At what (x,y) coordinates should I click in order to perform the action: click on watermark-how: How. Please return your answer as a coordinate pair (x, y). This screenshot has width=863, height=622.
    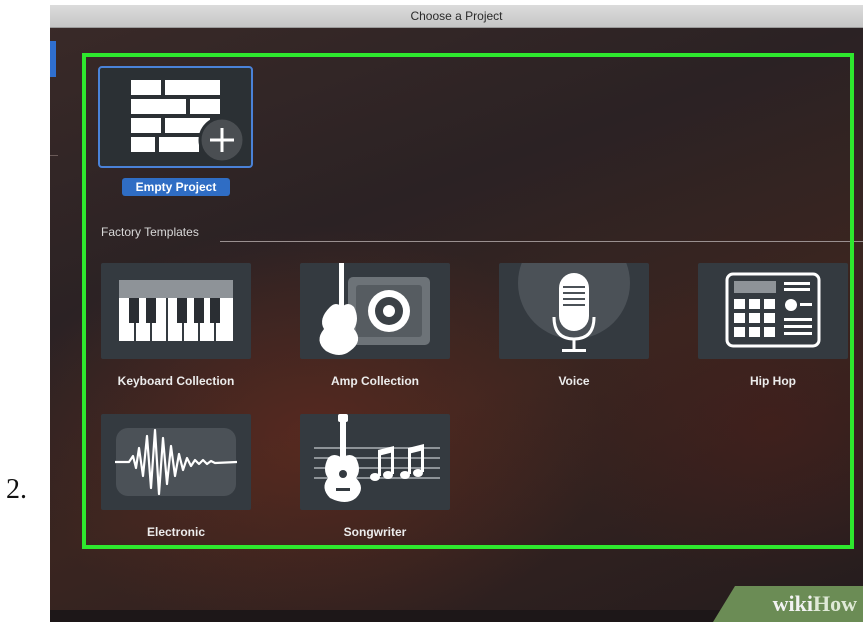
    Looking at the image, I should click on (835, 603).